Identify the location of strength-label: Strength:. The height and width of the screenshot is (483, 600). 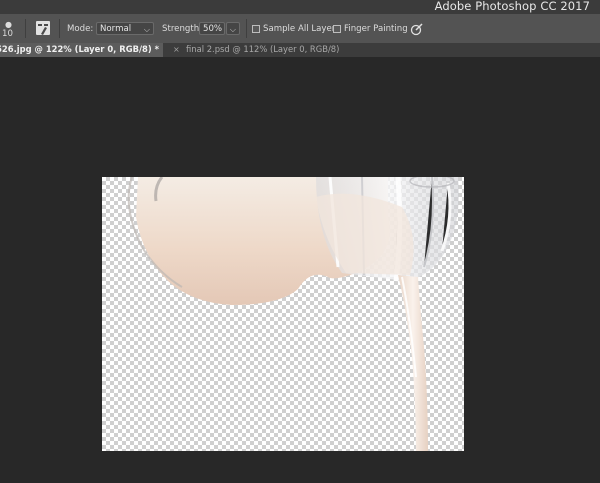
(182, 29).